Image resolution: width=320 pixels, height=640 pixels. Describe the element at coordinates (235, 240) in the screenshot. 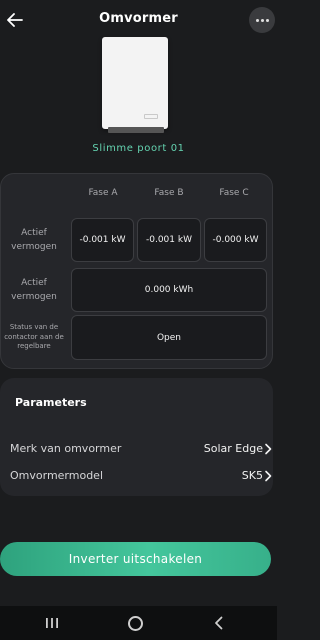

I see `phase-c-power-cell: -0.000 kW` at that location.